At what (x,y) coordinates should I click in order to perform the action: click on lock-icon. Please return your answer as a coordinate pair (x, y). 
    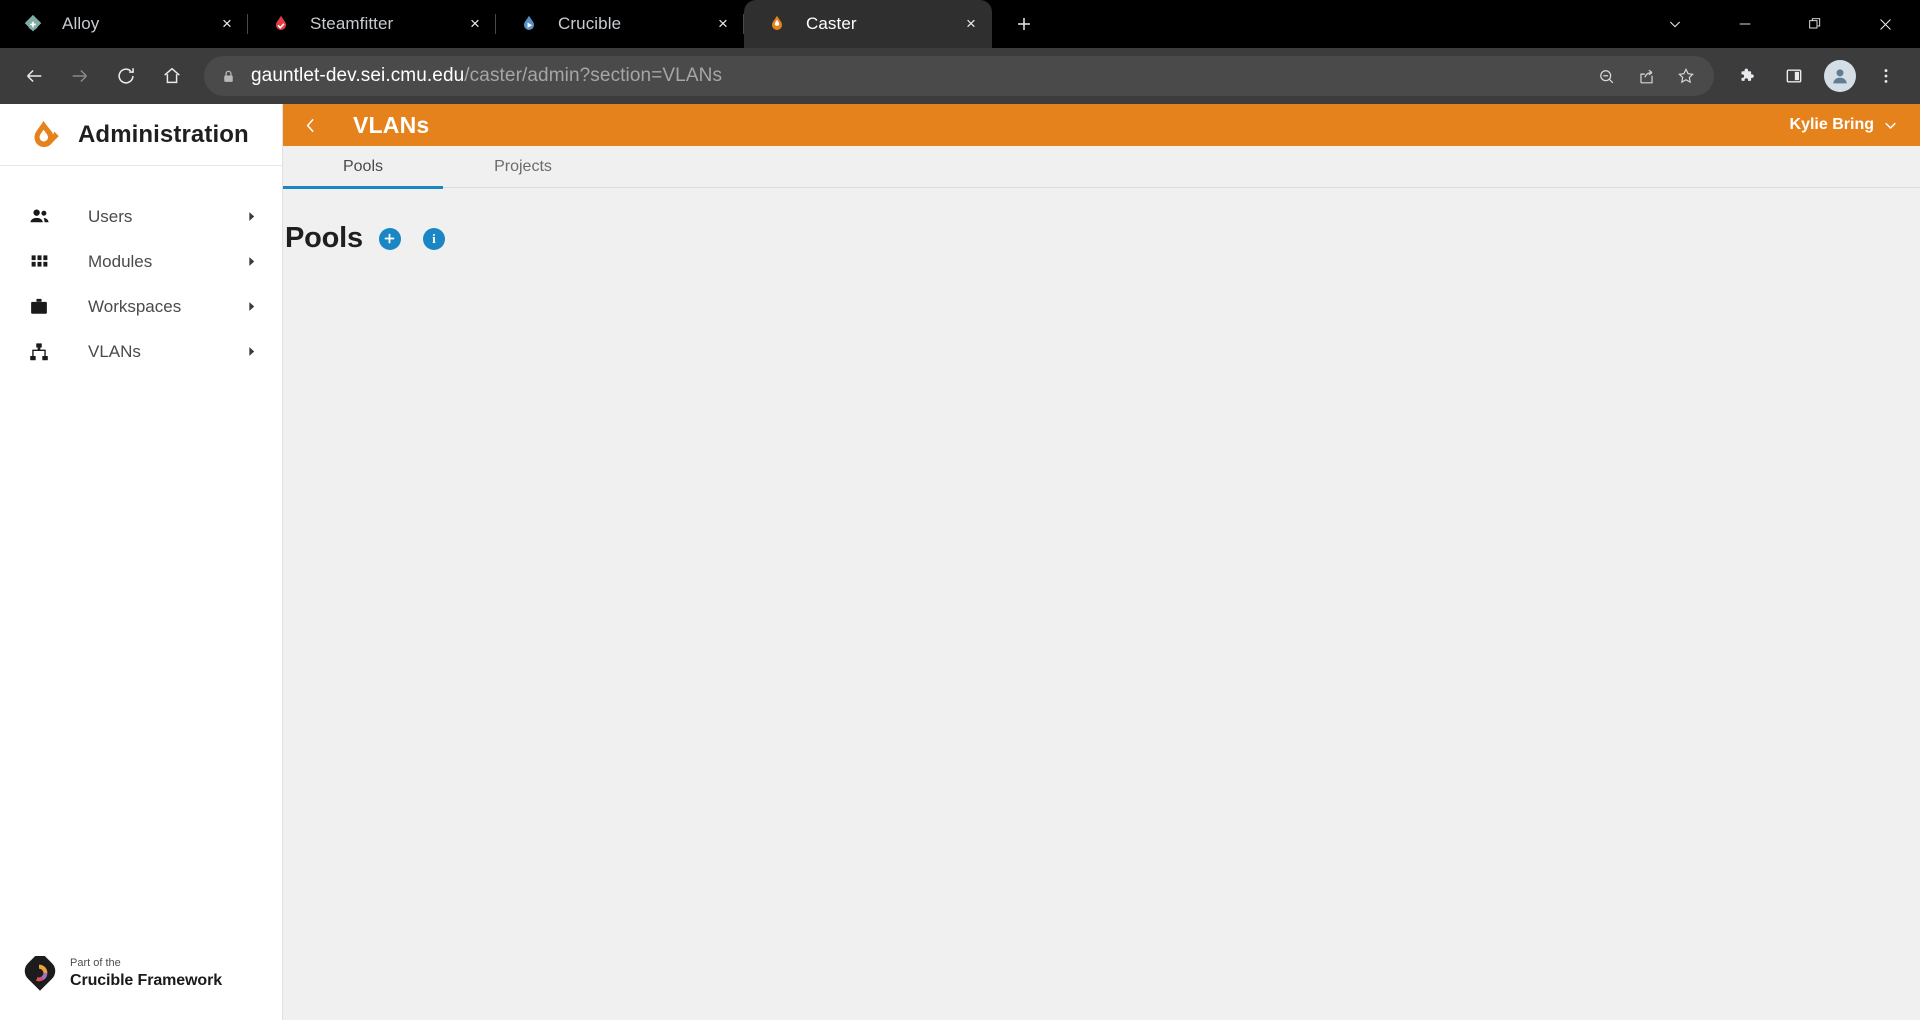
    Looking at the image, I should click on (228, 76).